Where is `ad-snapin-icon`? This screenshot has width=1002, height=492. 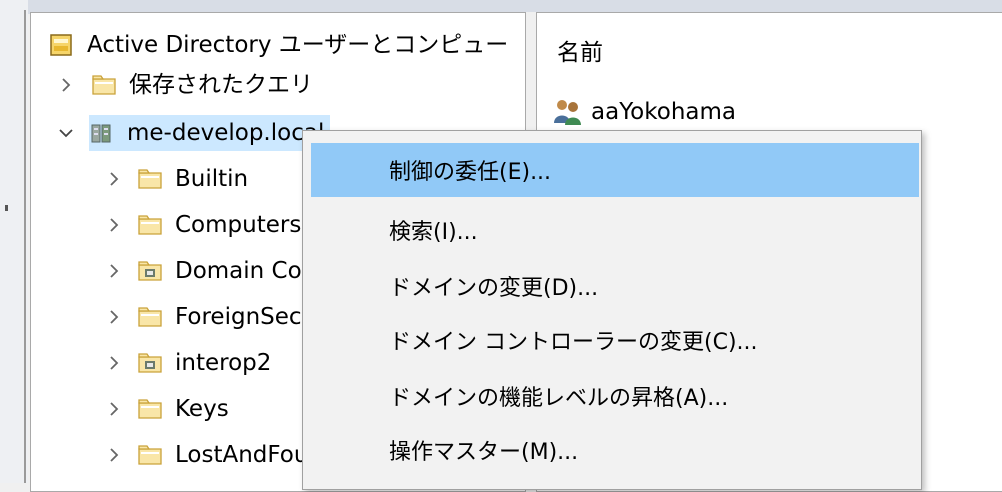
ad-snapin-icon is located at coordinates (61, 45).